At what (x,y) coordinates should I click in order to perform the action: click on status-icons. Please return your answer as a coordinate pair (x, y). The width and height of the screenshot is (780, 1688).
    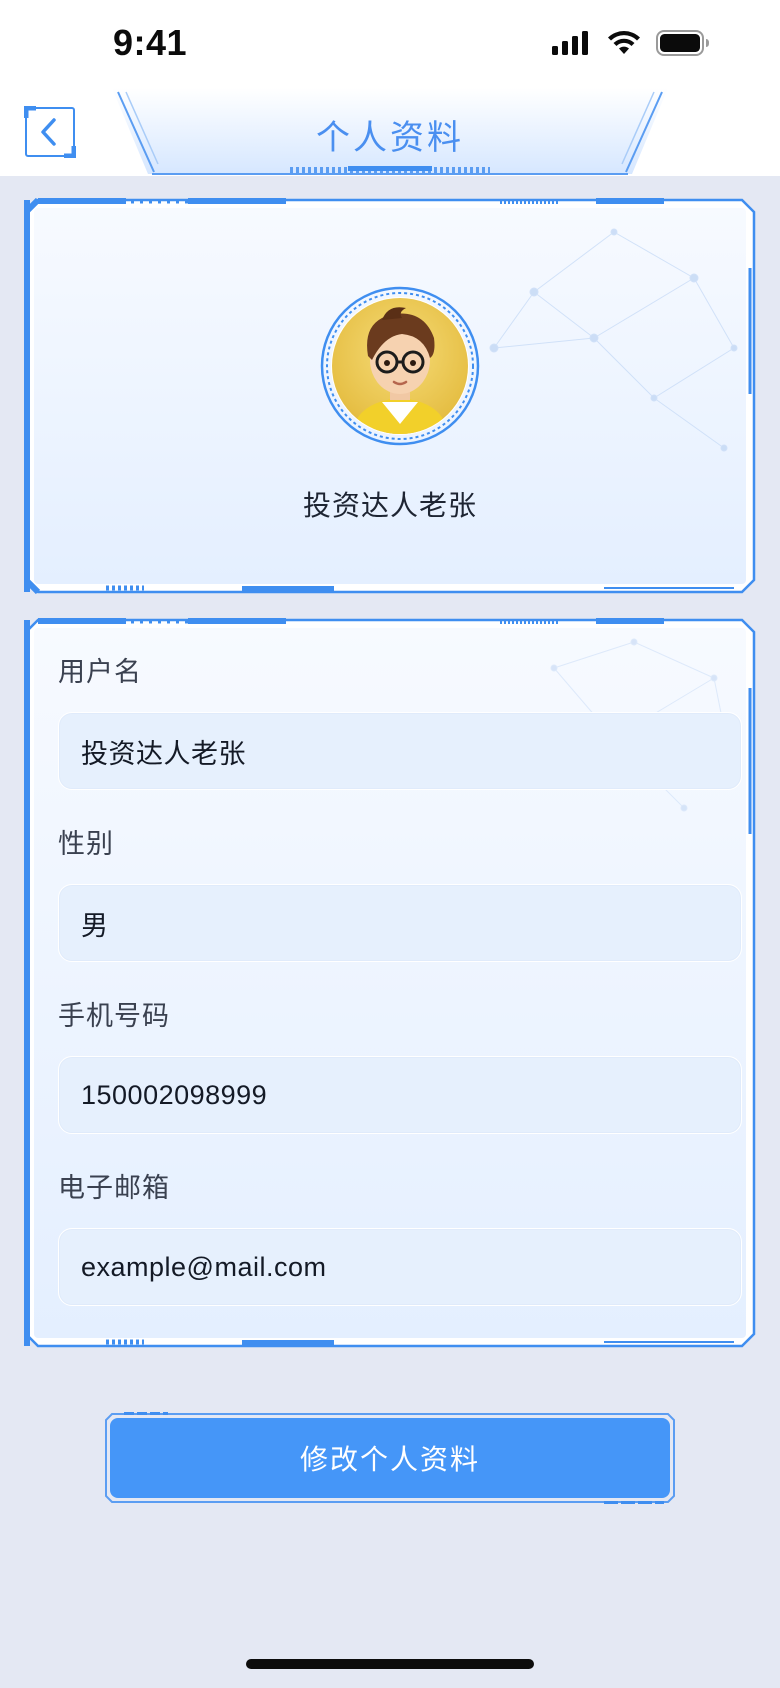
    Looking at the image, I should click on (631, 43).